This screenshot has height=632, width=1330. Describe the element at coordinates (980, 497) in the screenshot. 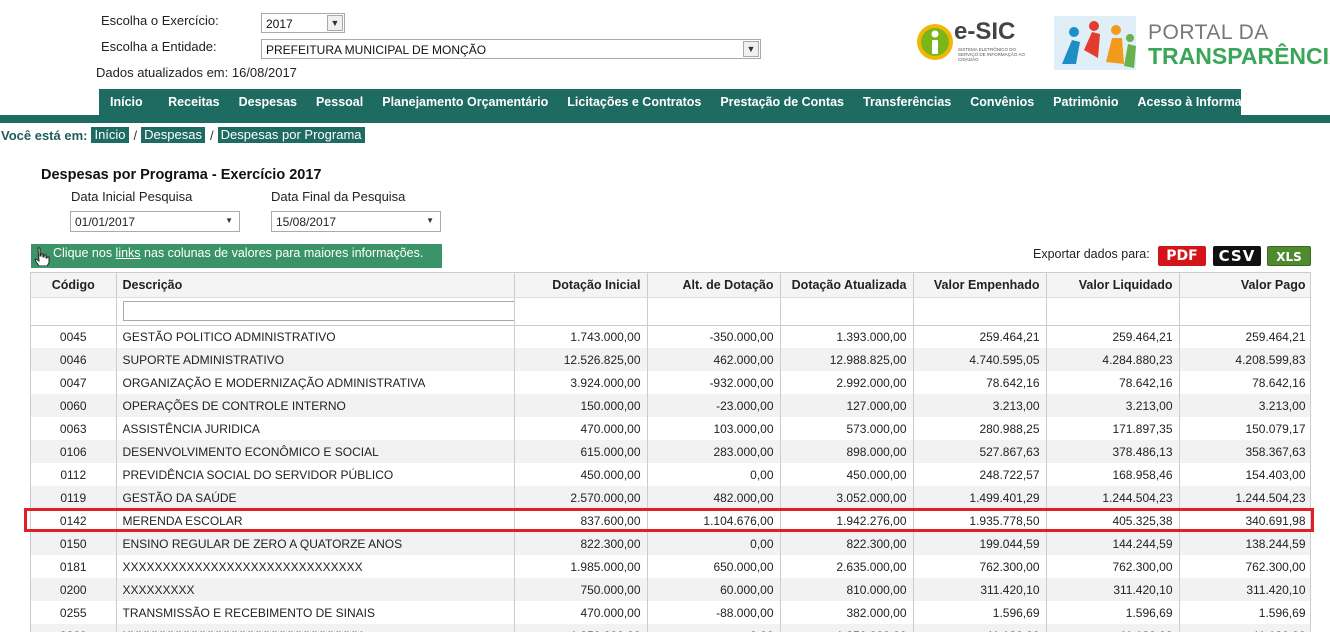

I see `cell-valor-empenhado: 1.499.401,29` at that location.